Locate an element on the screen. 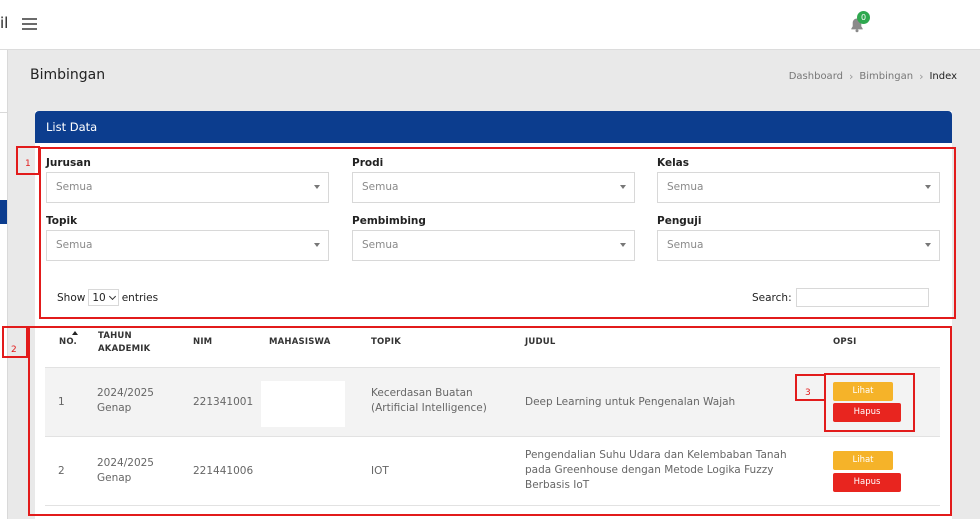  breadcrumb-bimbingan: Bimbingan is located at coordinates (886, 76).